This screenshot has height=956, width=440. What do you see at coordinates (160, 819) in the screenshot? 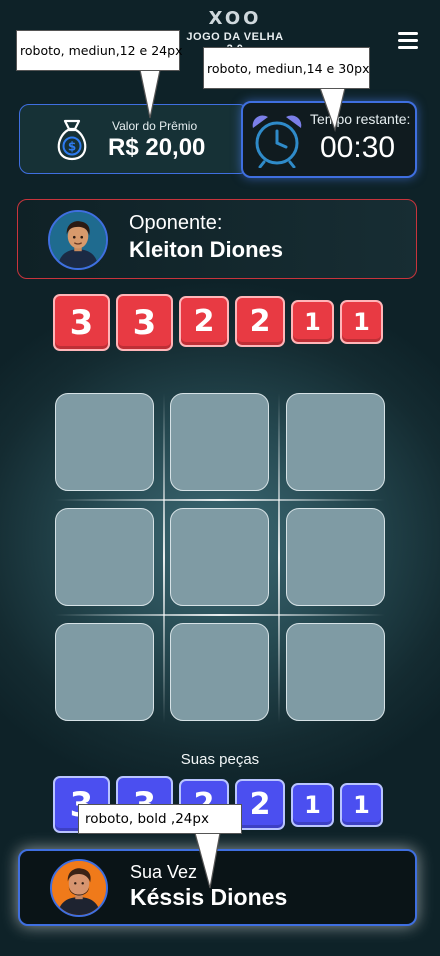
I see `annotation-callout-player: roboto, bold ,24px` at bounding box center [160, 819].